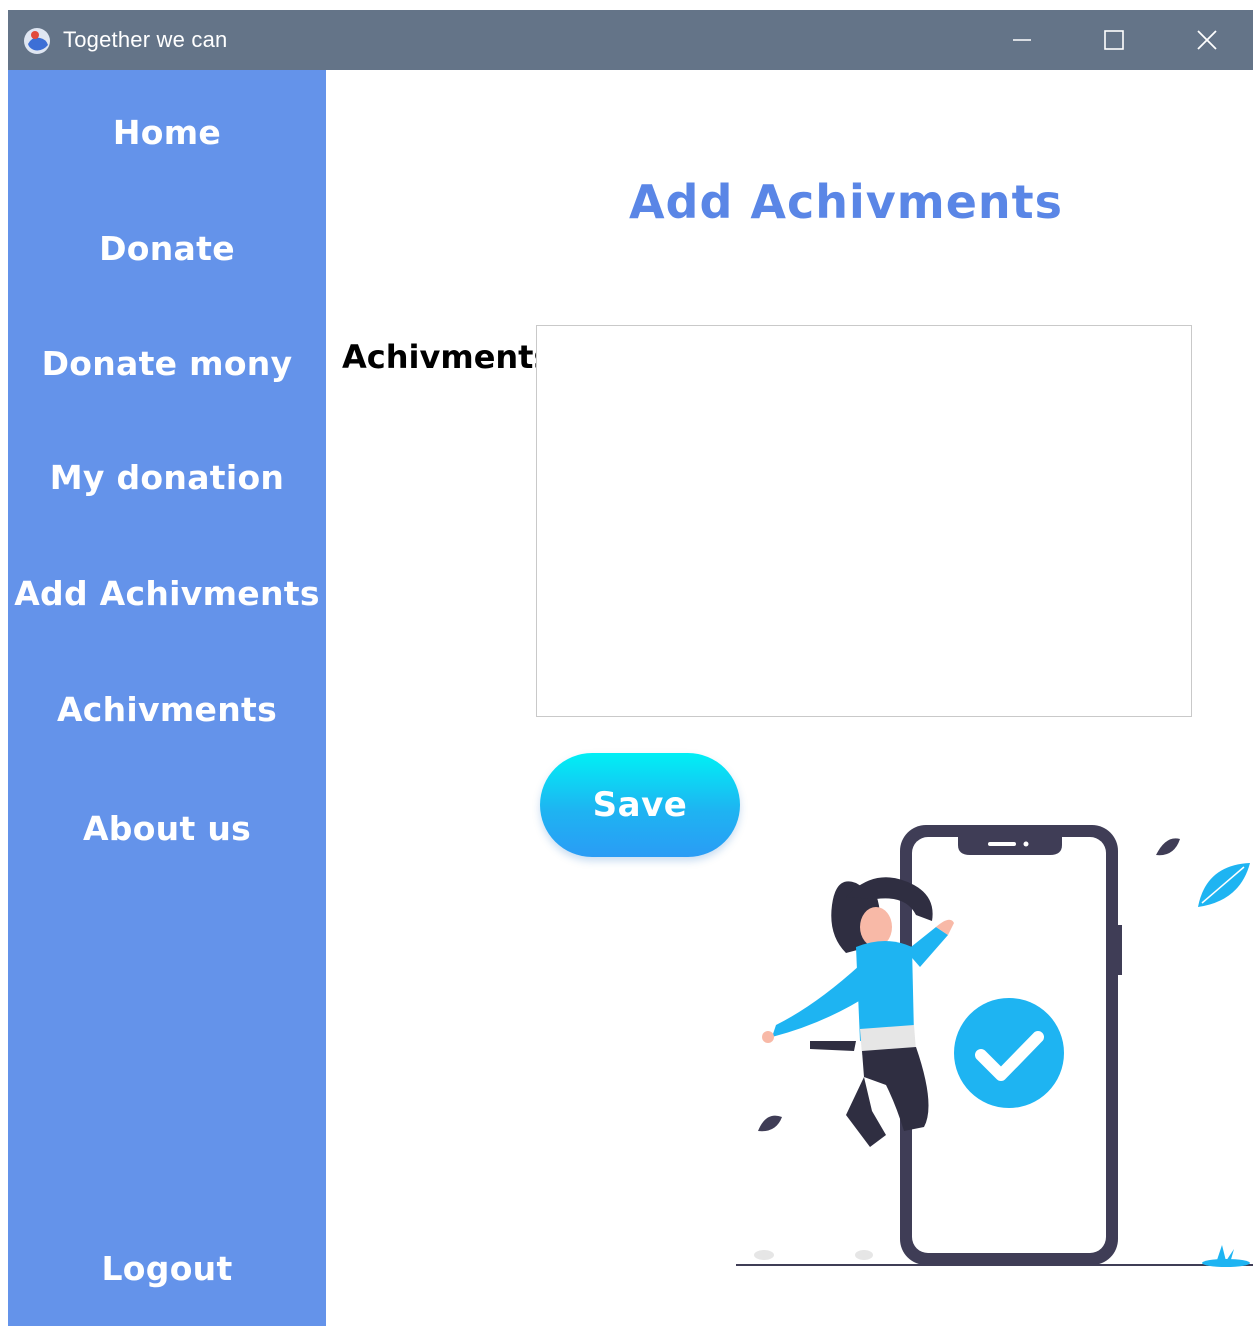 The image size is (1253, 1326). Describe the element at coordinates (167, 132) in the screenshot. I see `sidebar-item-home: Home` at that location.